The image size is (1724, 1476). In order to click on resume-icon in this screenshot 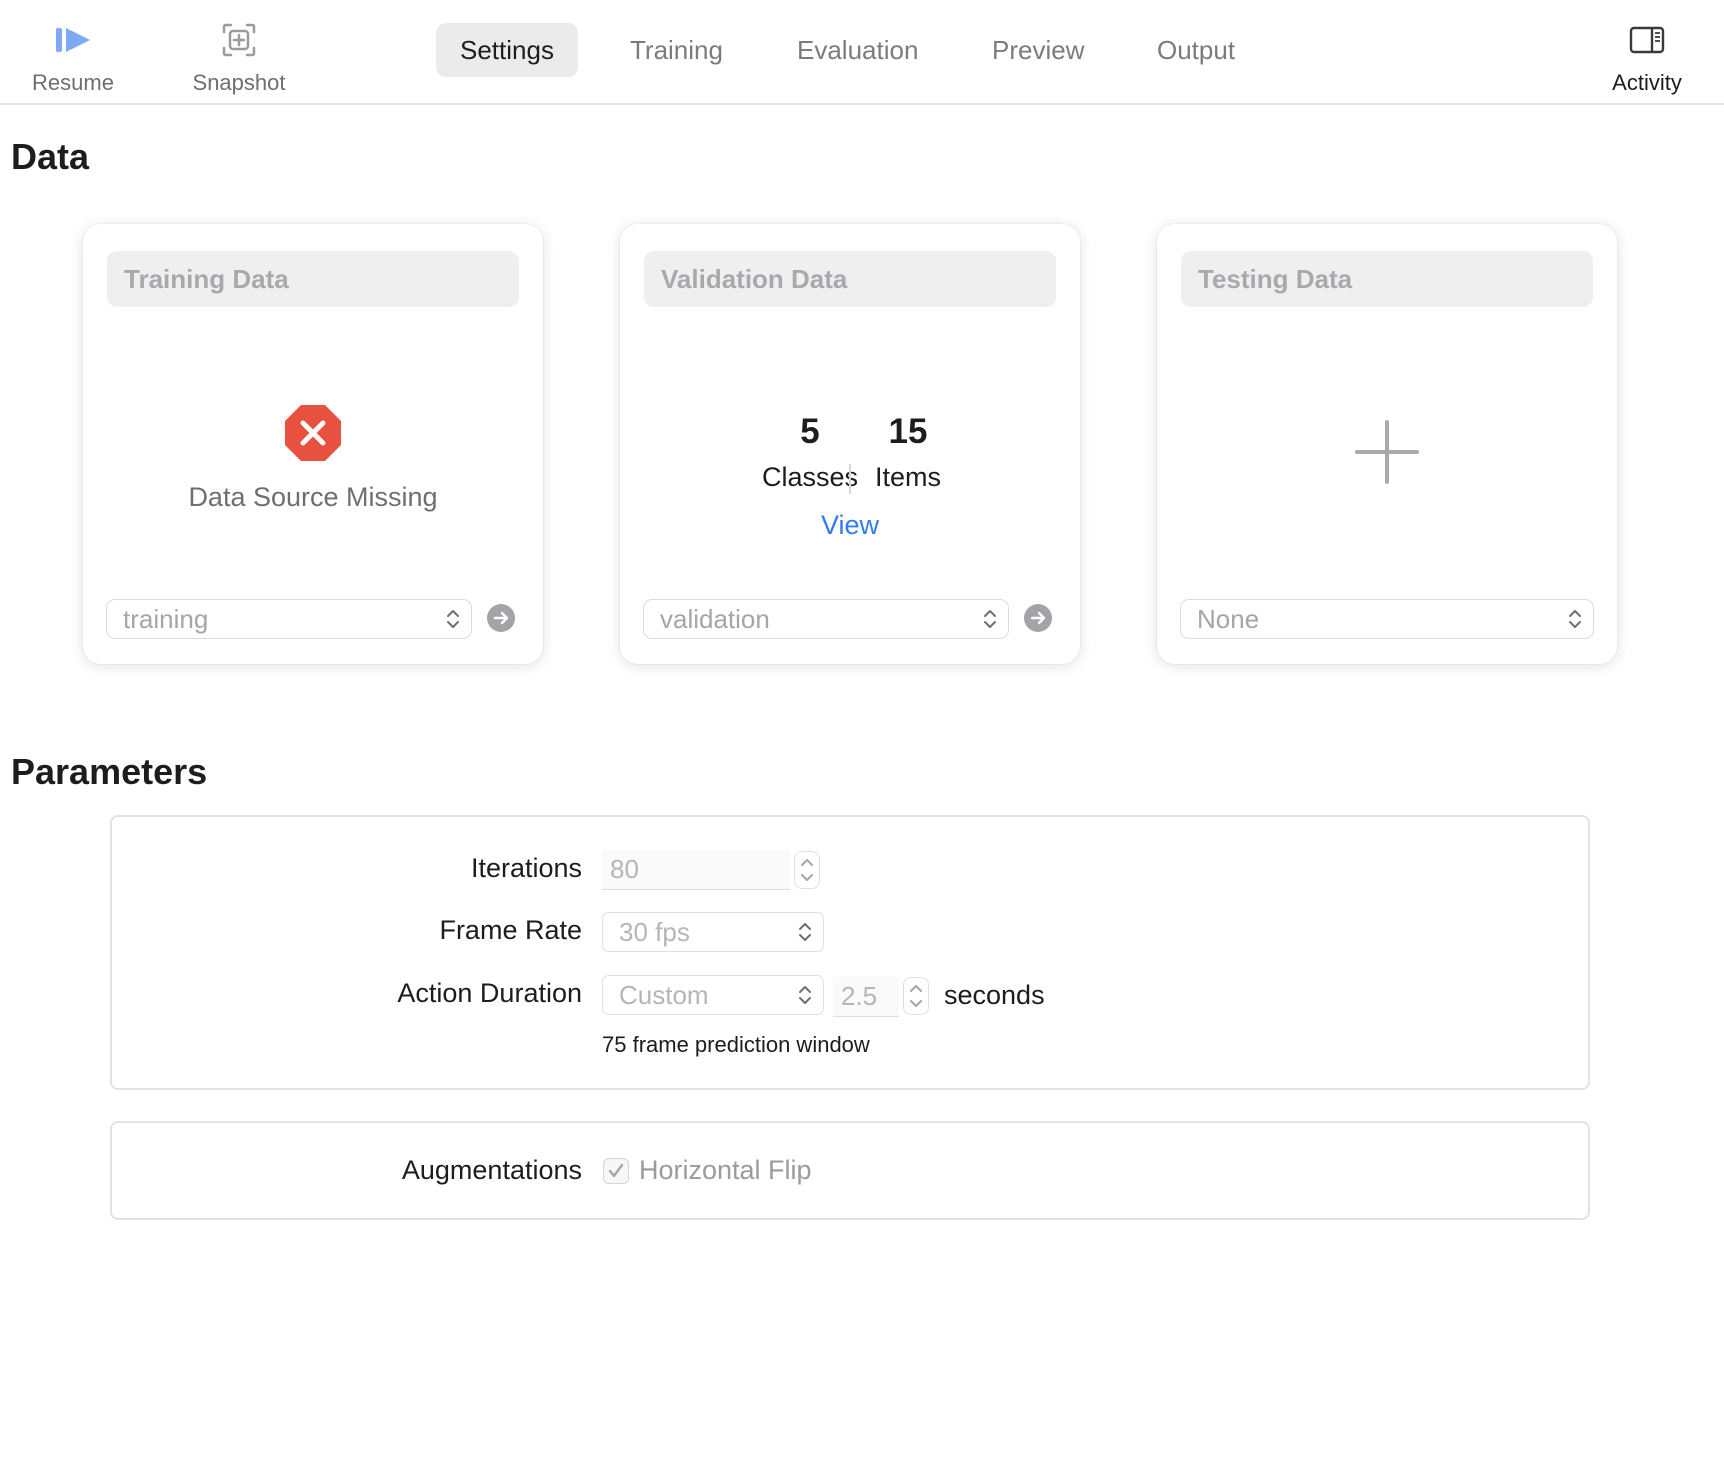, I will do `click(73, 40)`.